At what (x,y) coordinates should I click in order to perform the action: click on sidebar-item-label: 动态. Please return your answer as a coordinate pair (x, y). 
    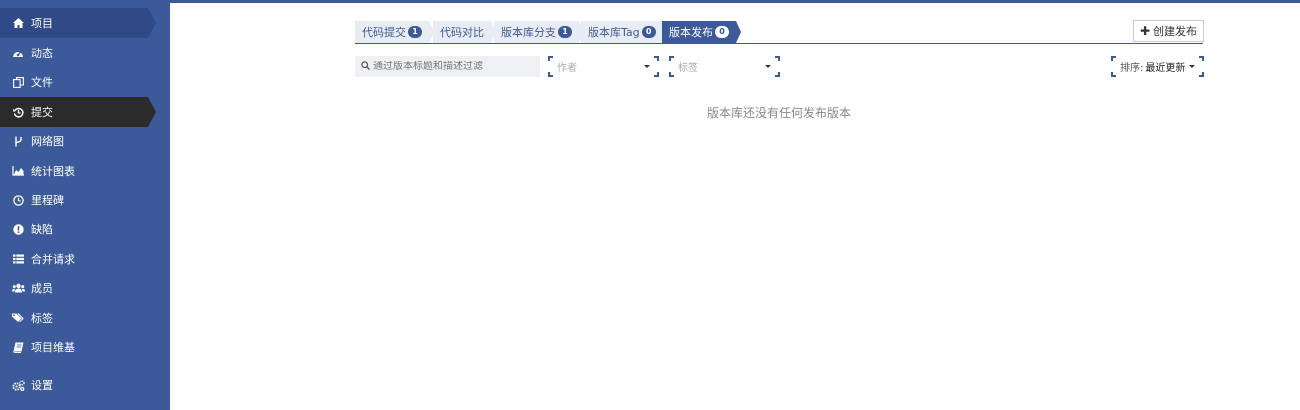
    Looking at the image, I should click on (42, 53).